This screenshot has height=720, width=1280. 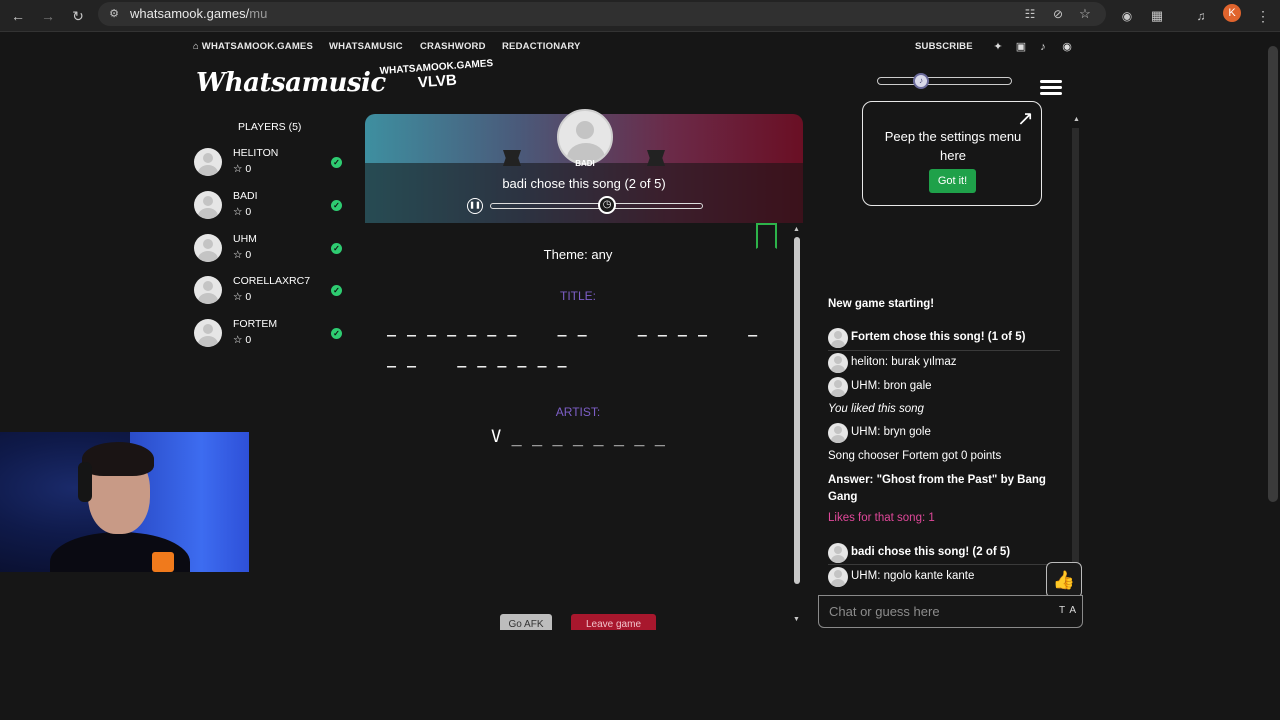 What do you see at coordinates (585, 163) in the screenshot?
I see `chooser-name: BADI` at bounding box center [585, 163].